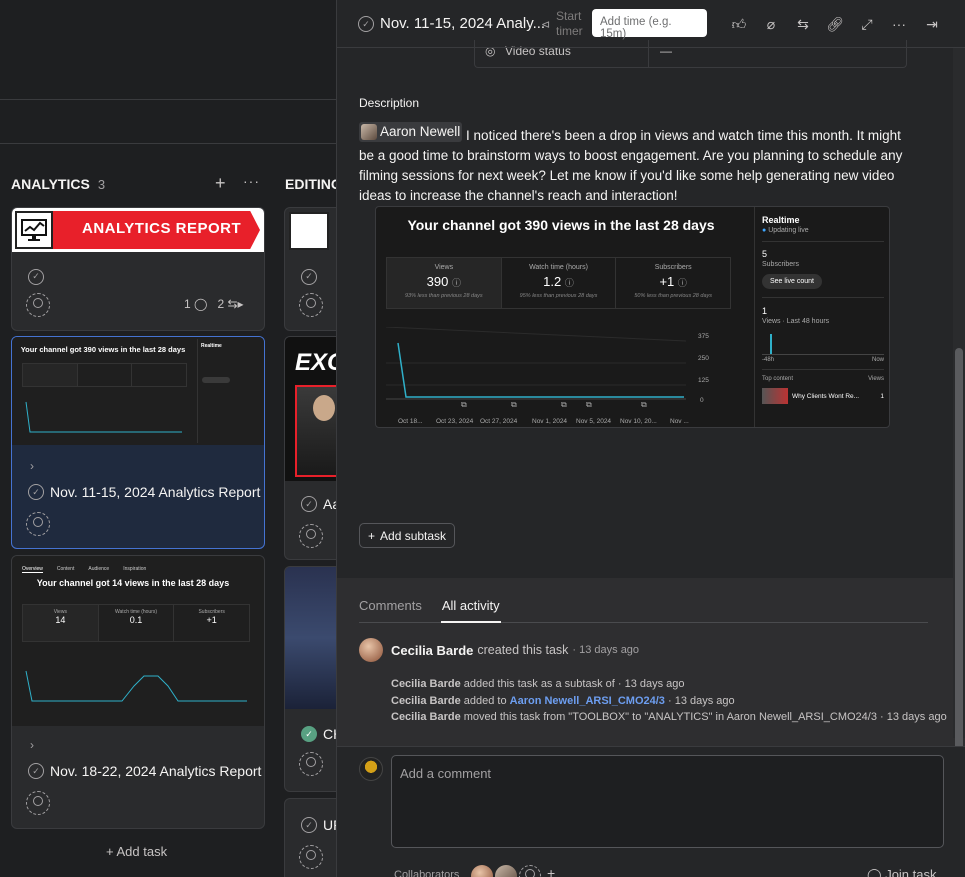 The image size is (965, 877). What do you see at coordinates (314, 837) in the screenshot?
I see `task-card: ✓ UP` at bounding box center [314, 837].